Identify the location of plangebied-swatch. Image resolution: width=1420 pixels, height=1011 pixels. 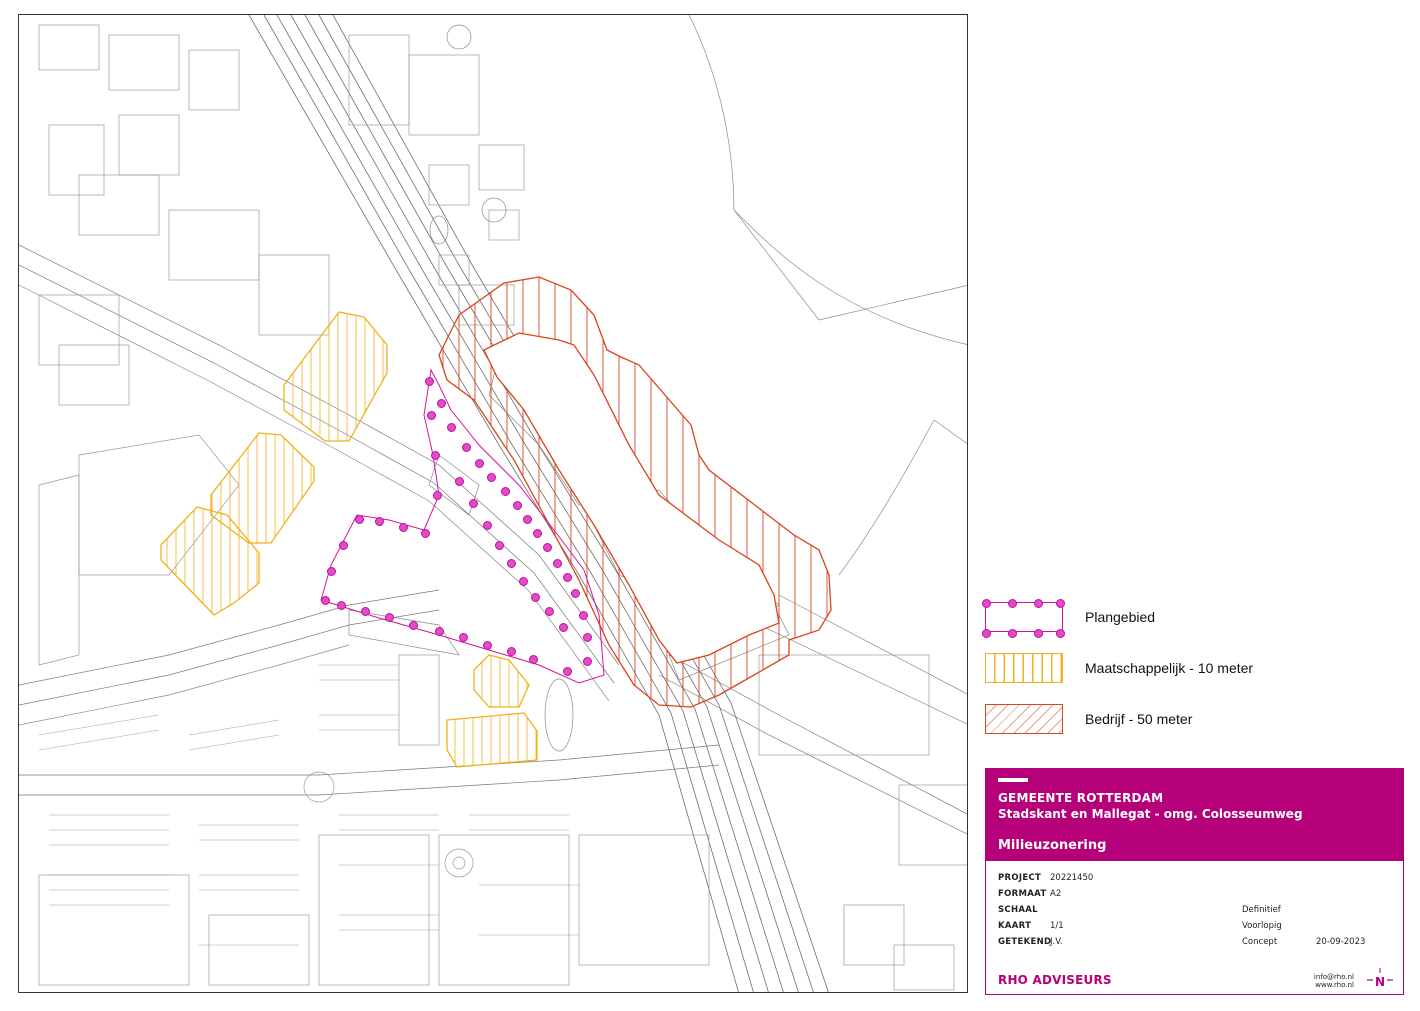
(1023, 618).